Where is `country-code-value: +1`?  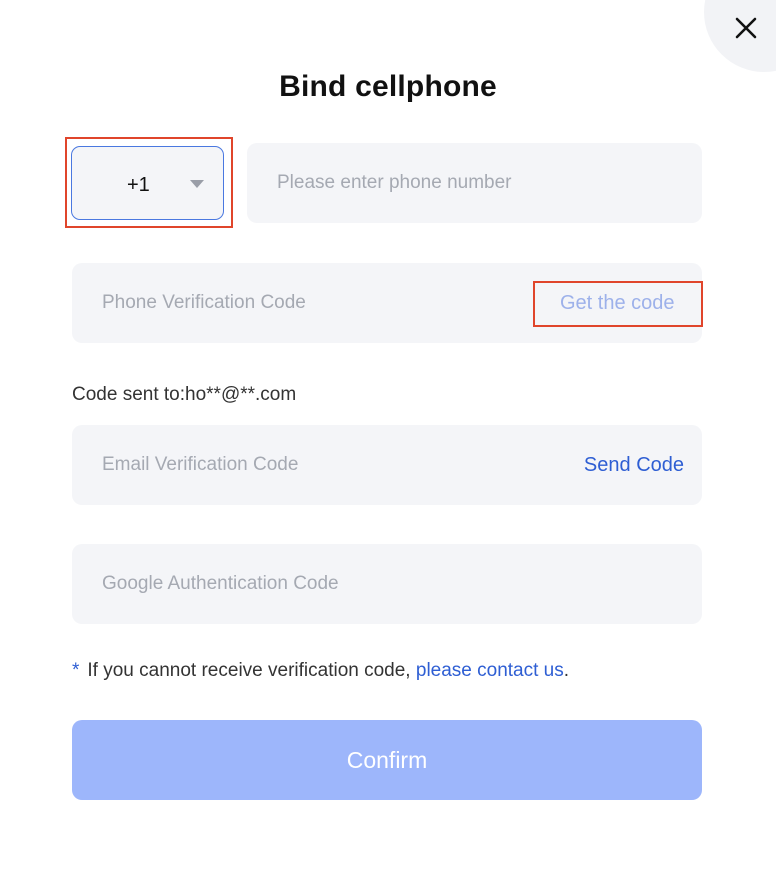 country-code-value: +1 is located at coordinates (138, 185).